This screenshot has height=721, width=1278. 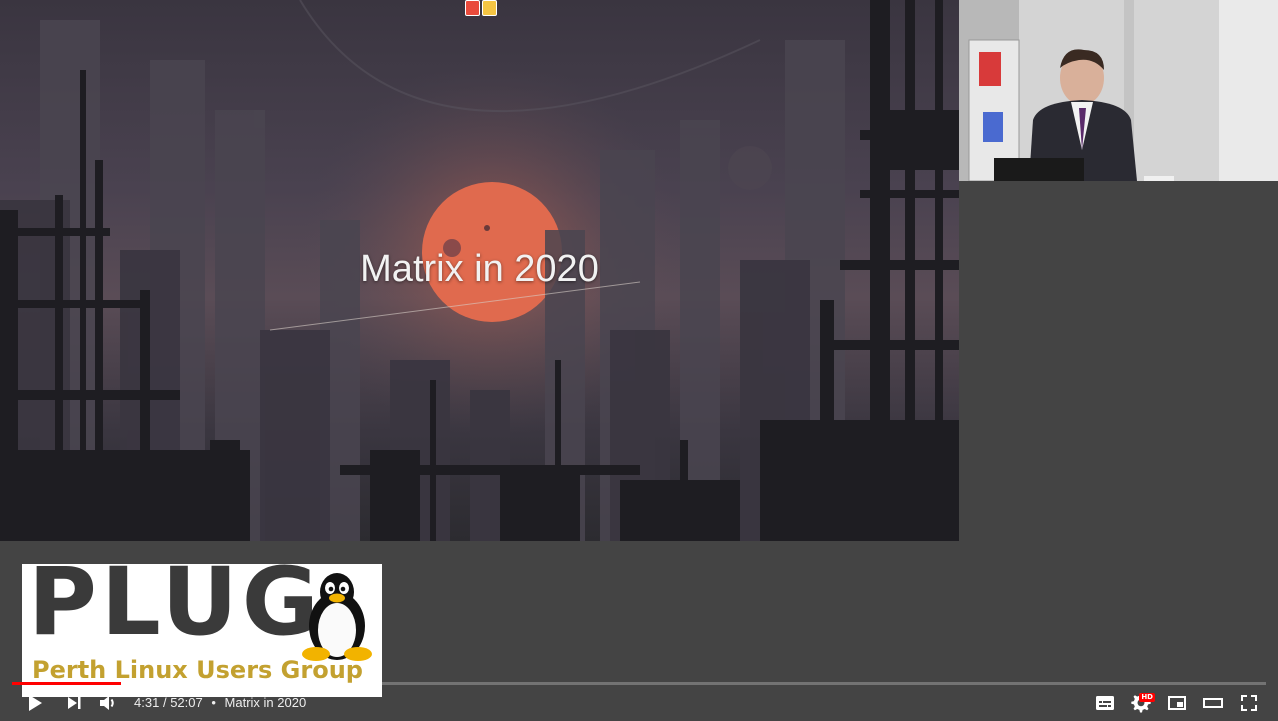 I want to click on play-icon, so click(x=35, y=703).